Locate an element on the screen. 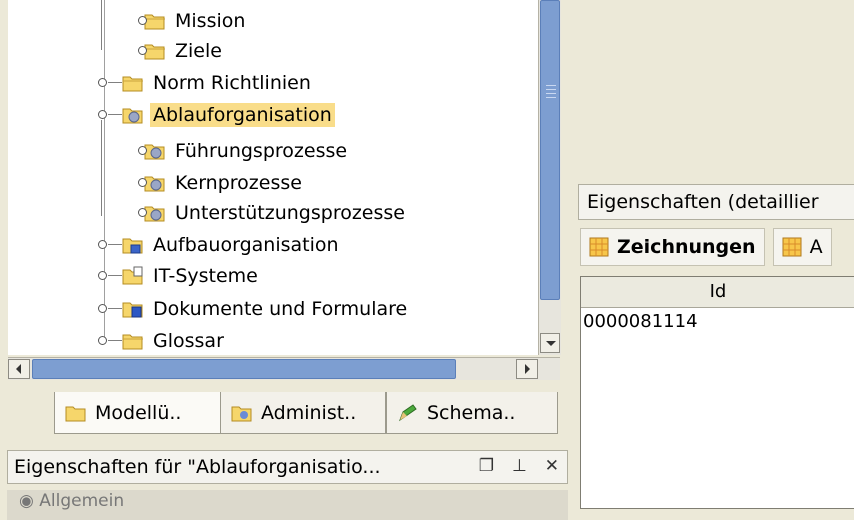  tab-label: Schema.. is located at coordinates (471, 412).